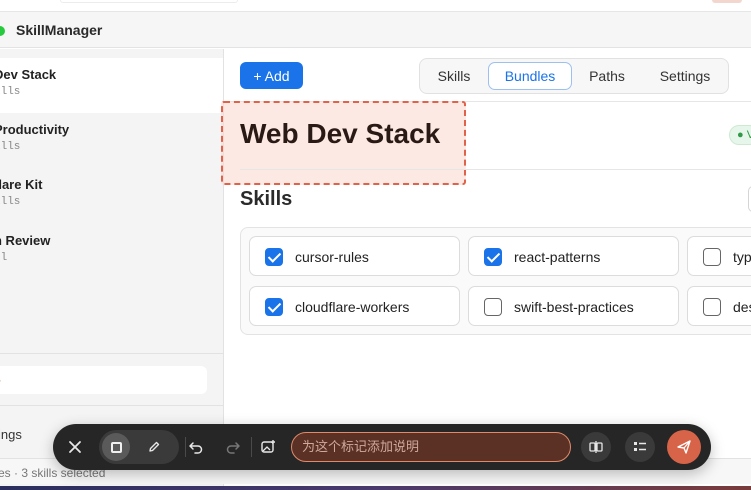 Image resolution: width=751 pixels, height=490 pixels. I want to click on undo-icon, so click(196, 447).